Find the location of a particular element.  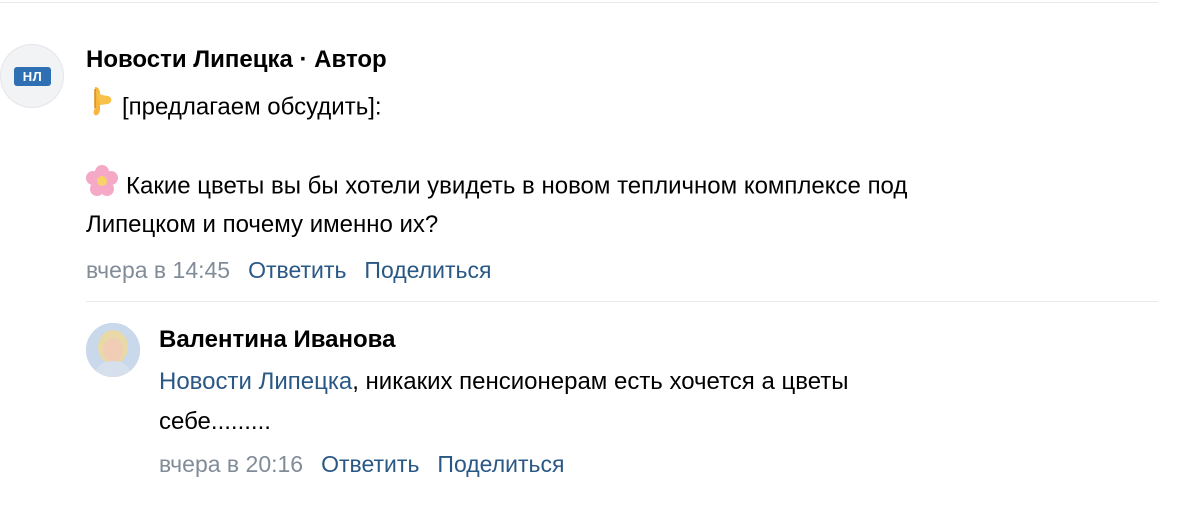

pointing-down-finger-icon is located at coordinates (100, 106).